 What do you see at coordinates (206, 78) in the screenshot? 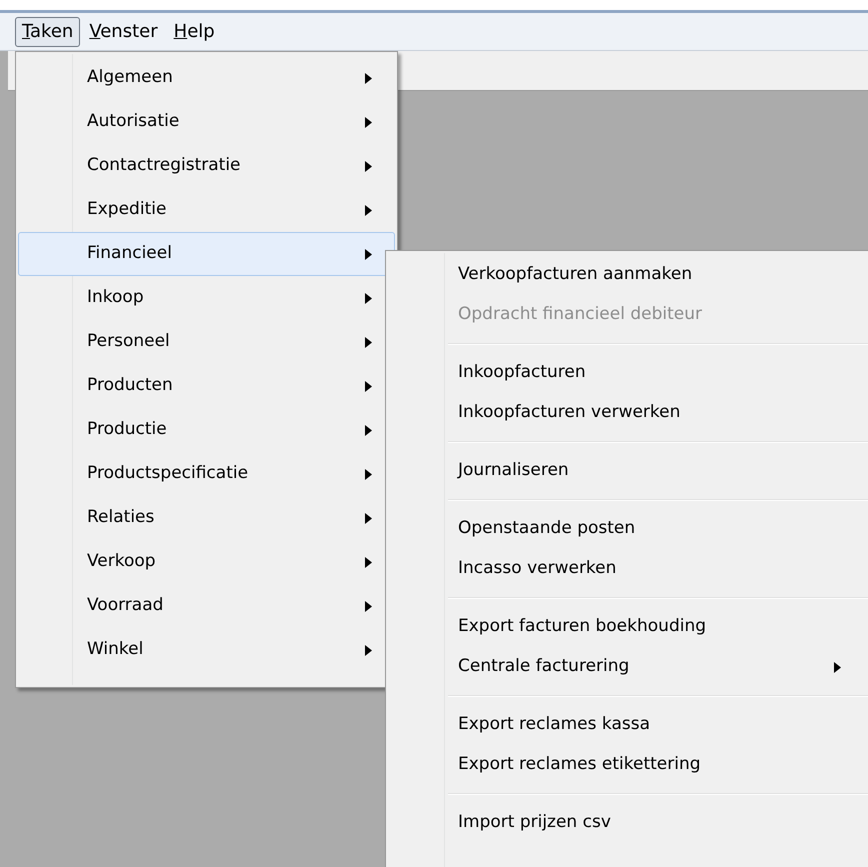
I see `menu-item: Algemeen` at bounding box center [206, 78].